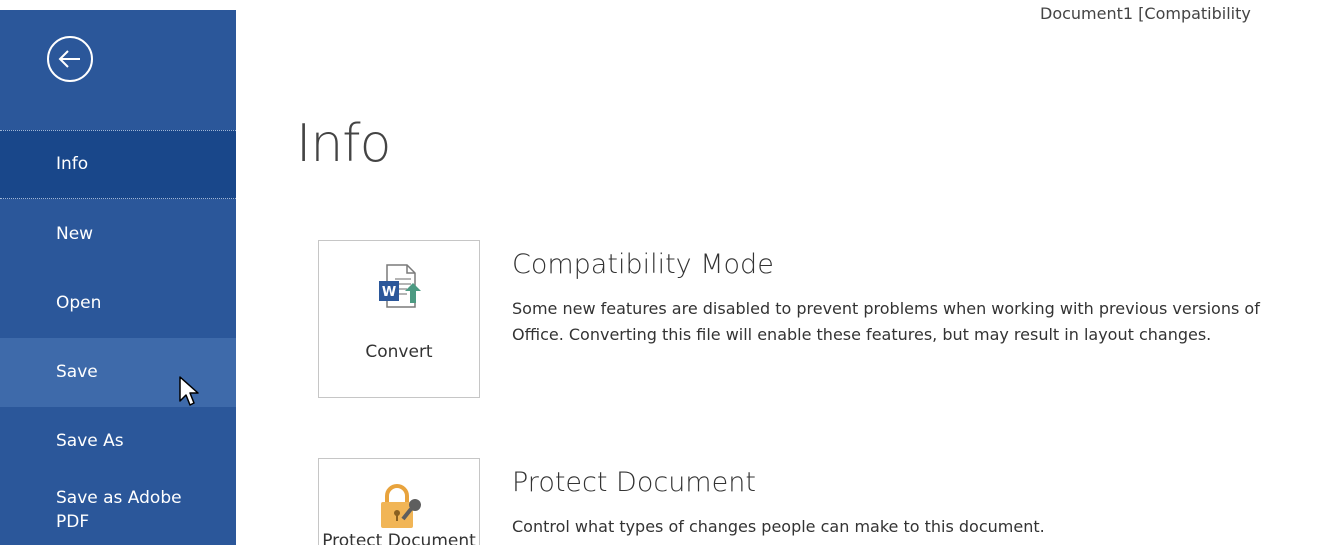 The height and width of the screenshot is (545, 1318). I want to click on sidebar-item-label: Save As, so click(90, 441).